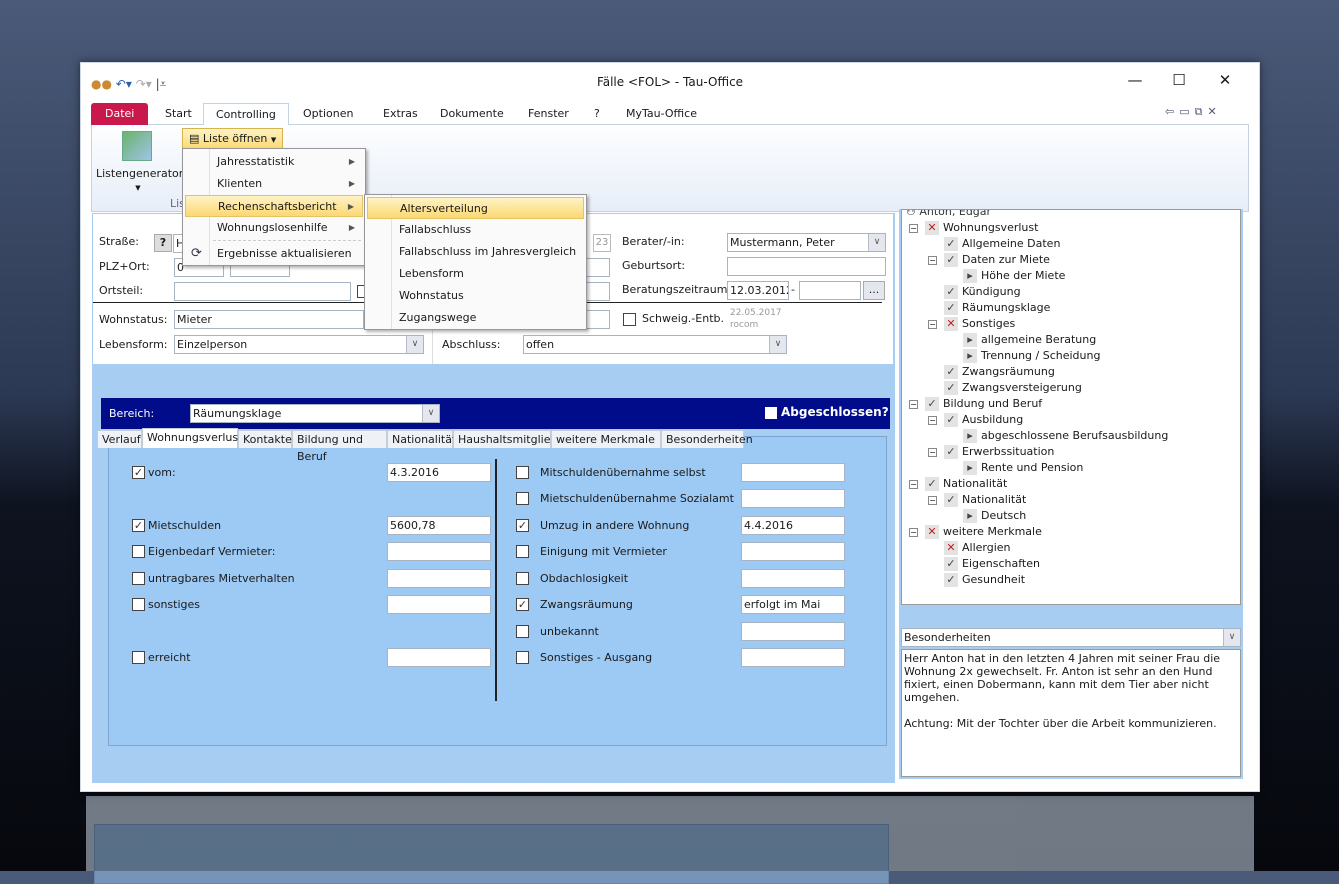 This screenshot has height=884, width=1339. Describe the element at coordinates (994, 516) in the screenshot. I see `tree-item: ▸ Deutsch` at that location.